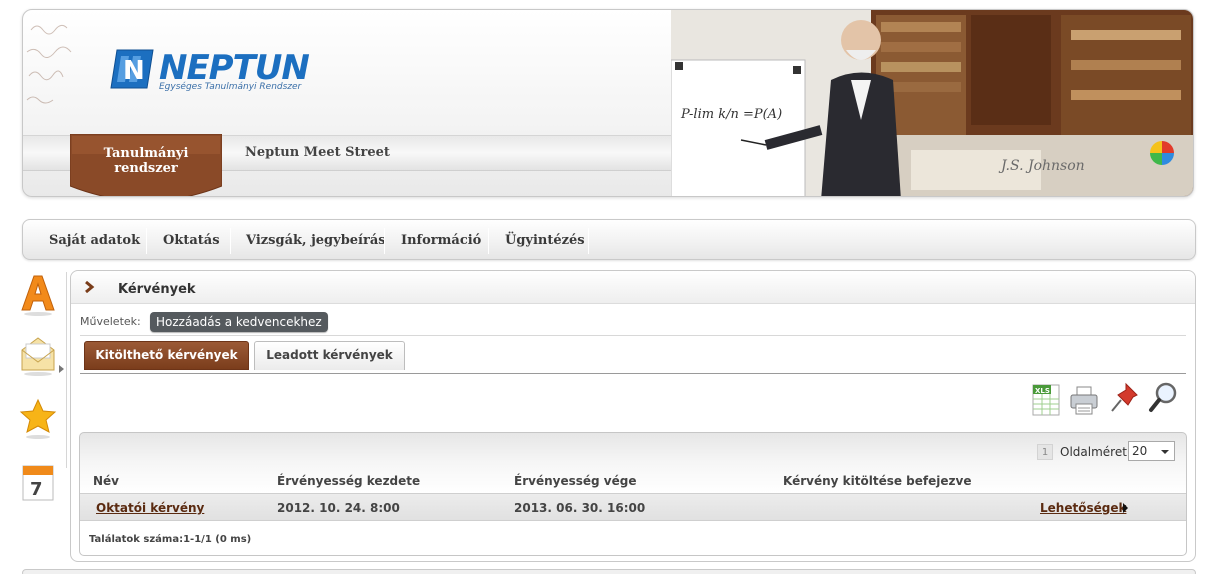  What do you see at coordinates (1125, 508) in the screenshot?
I see `caret-right-icon` at bounding box center [1125, 508].